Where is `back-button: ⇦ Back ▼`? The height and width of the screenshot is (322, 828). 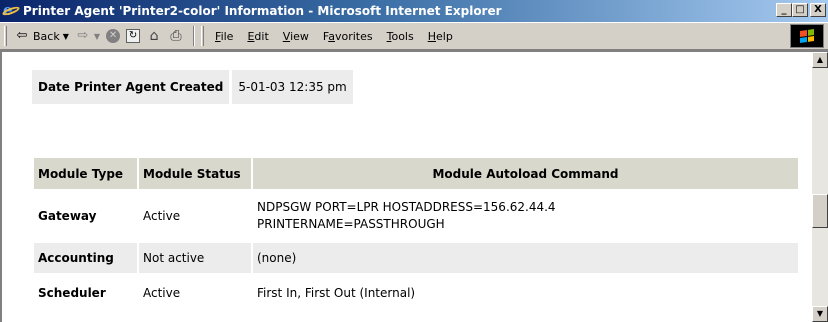
back-button: ⇦ Back ▼ is located at coordinates (41, 36).